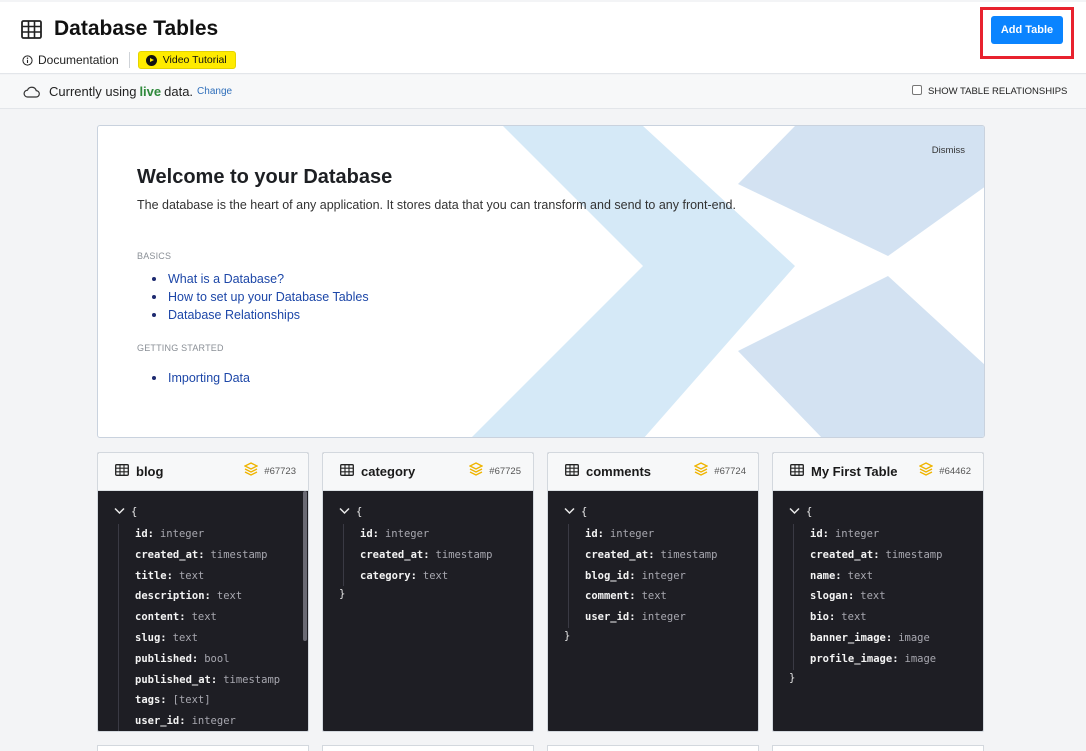 This screenshot has width=1086, height=751. I want to click on highlight-box, so click(1027, 33).